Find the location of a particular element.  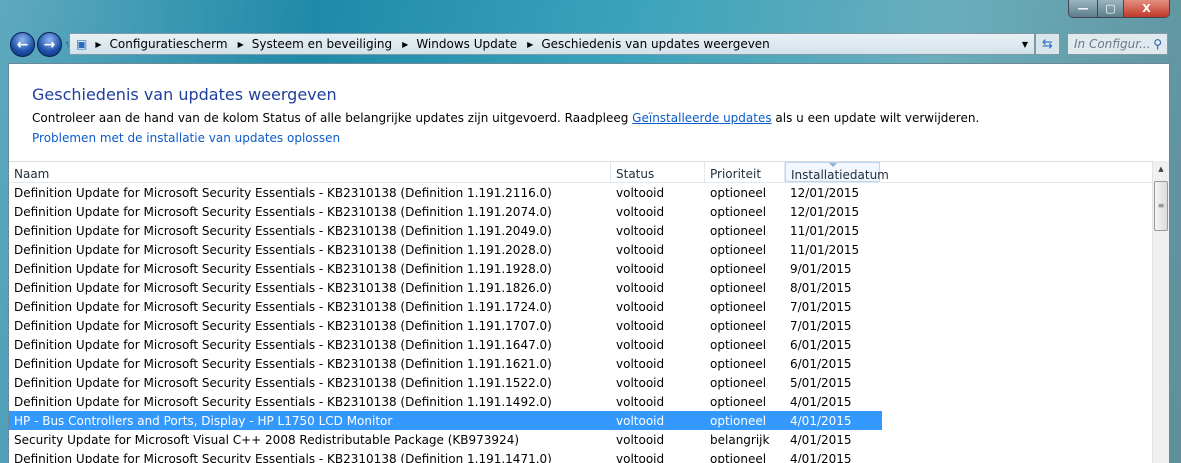

cell-date: 9/01/2015 is located at coordinates (821, 268).